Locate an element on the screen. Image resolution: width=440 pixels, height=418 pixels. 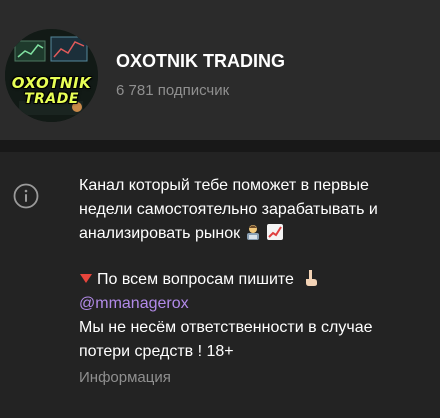
avatar-logo-line1: OXOTNIK is located at coordinates (51, 83).